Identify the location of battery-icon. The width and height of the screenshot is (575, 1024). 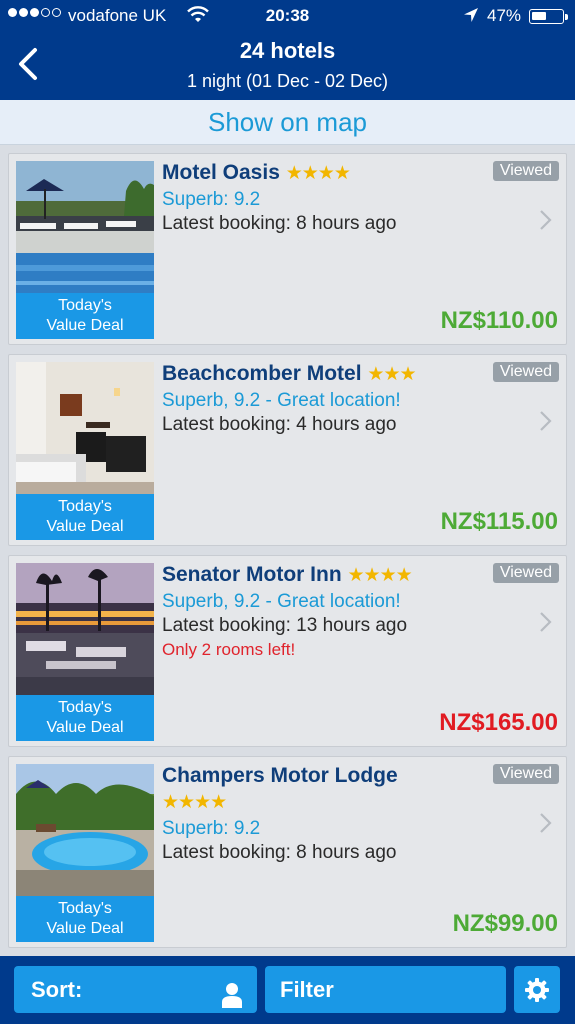
(548, 16).